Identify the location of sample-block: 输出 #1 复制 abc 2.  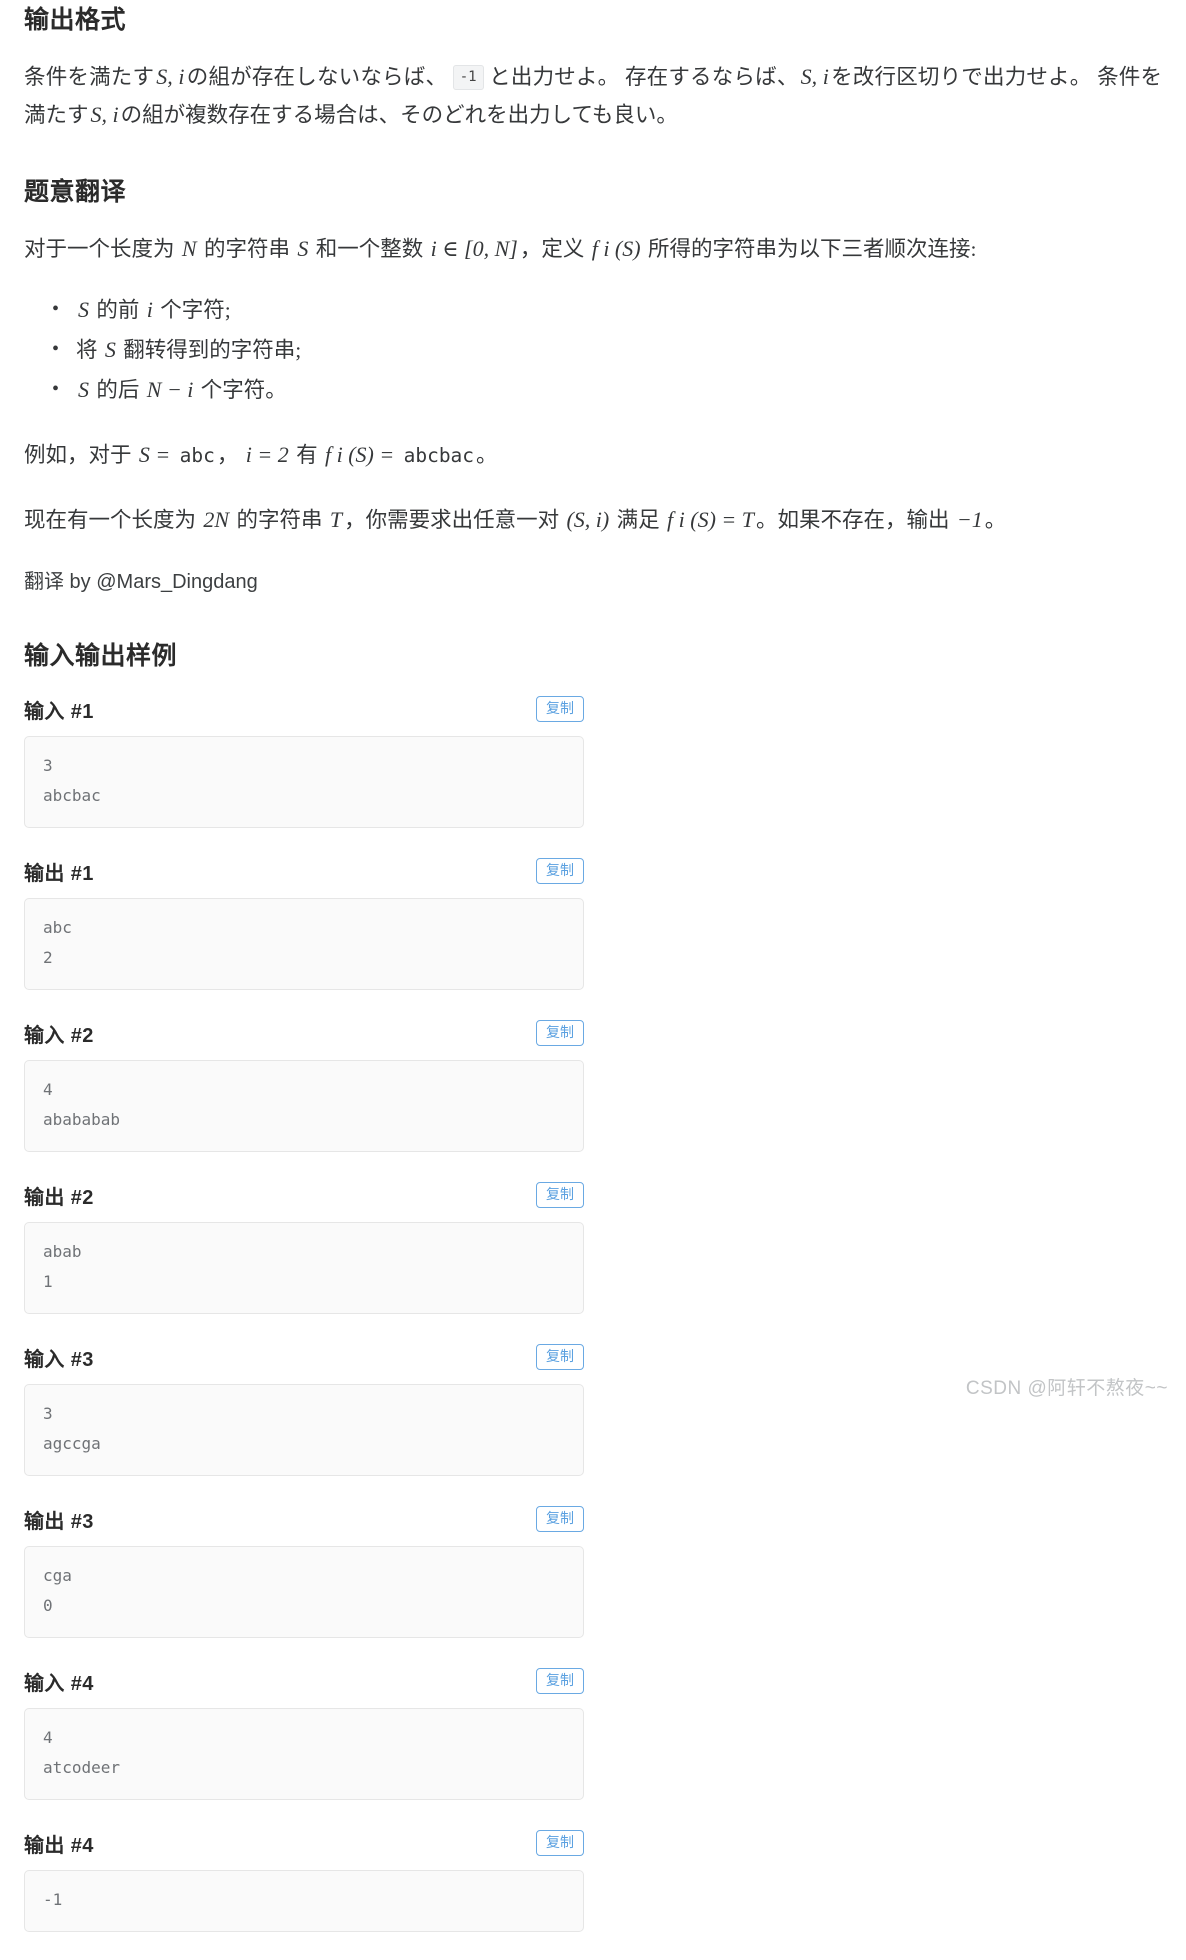
(304, 923).